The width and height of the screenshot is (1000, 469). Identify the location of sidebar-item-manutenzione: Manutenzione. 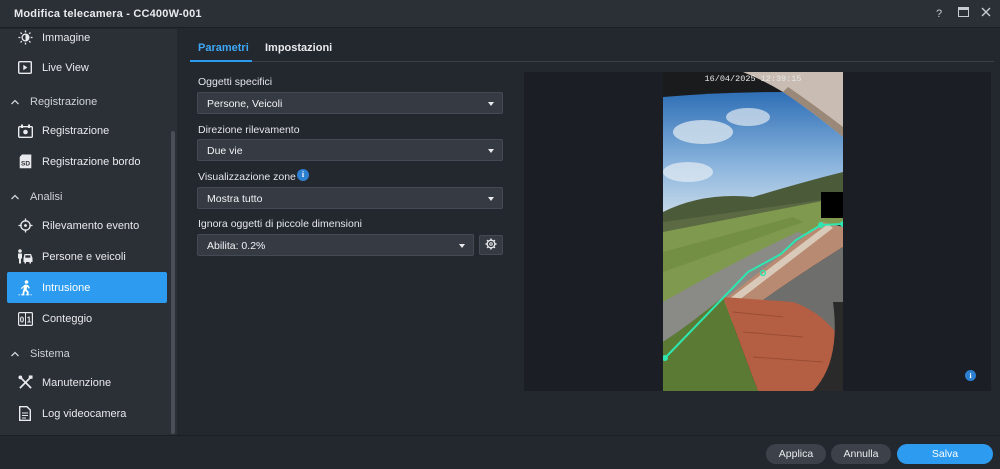
(87, 382).